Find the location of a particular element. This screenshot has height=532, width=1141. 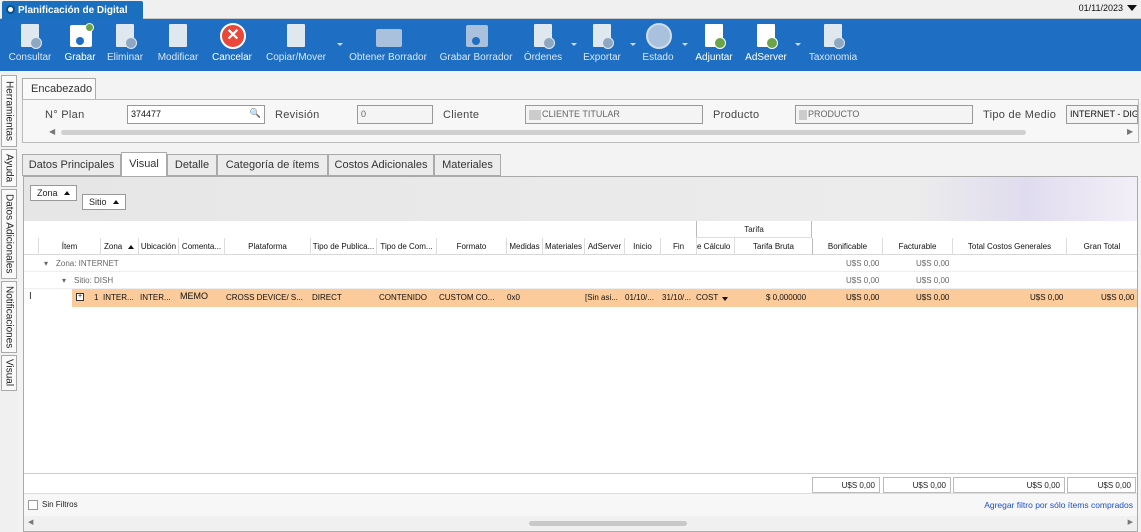

col-bonificable: Bonificable is located at coordinates (847, 246).